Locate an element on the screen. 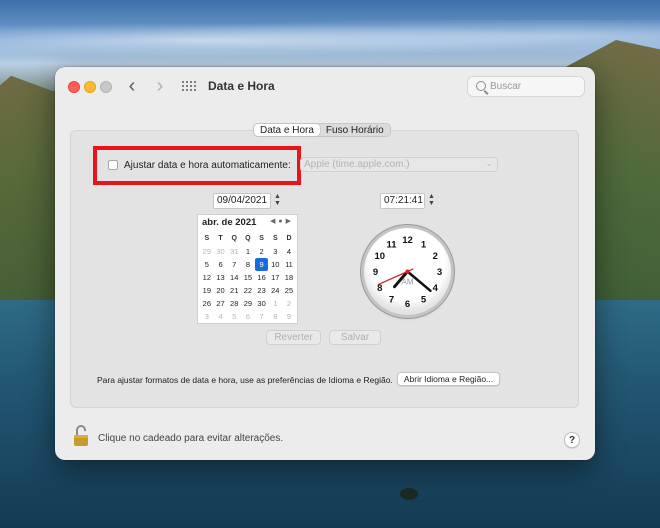 This screenshot has height=528, width=660. titlebar: ‹ › Data e Hora is located at coordinates (325, 87).